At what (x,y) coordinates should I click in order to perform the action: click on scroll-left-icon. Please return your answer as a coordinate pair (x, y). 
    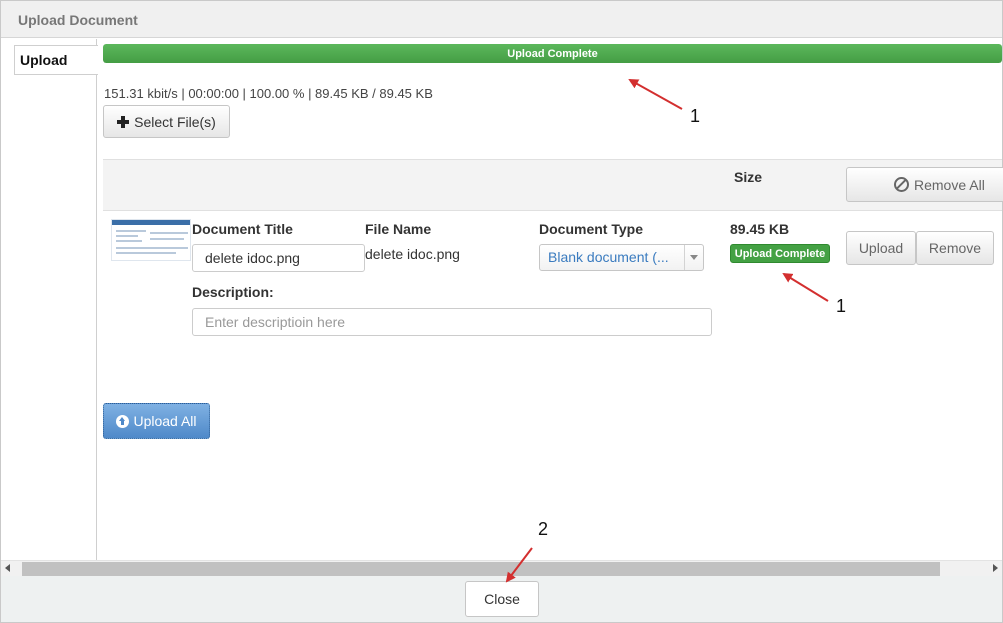
    Looking at the image, I should click on (7, 568).